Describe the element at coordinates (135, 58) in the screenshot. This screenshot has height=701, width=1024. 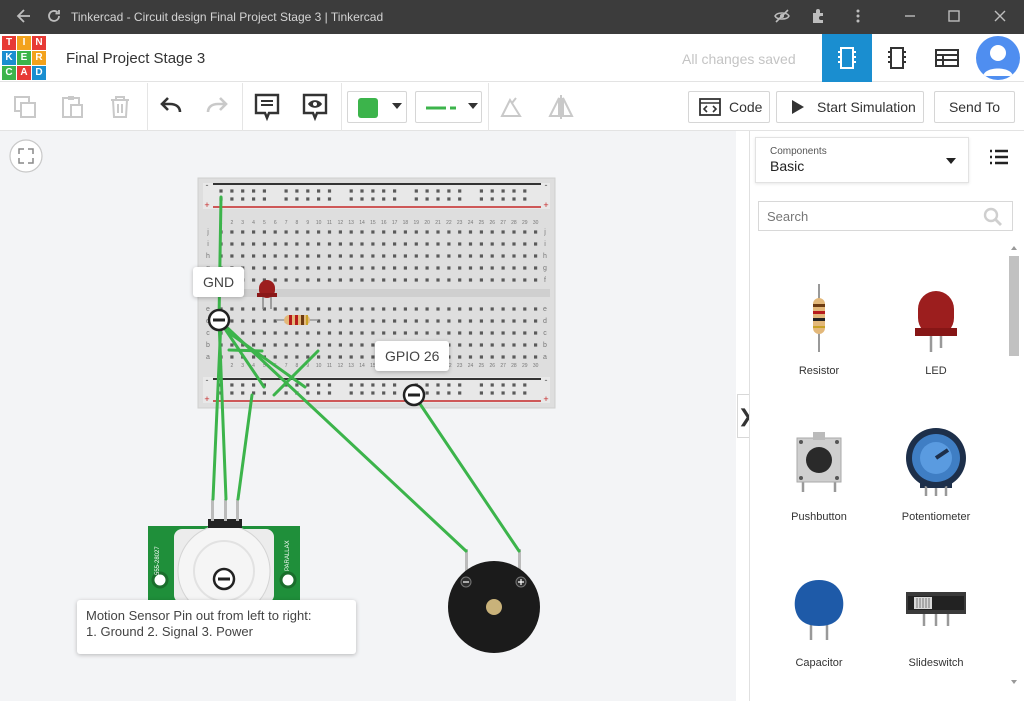
I see `project-name: Final Project Stage 3` at that location.